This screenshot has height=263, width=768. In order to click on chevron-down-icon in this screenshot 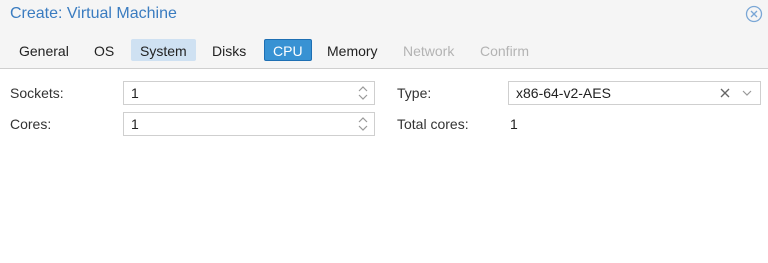, I will do `click(747, 93)`.